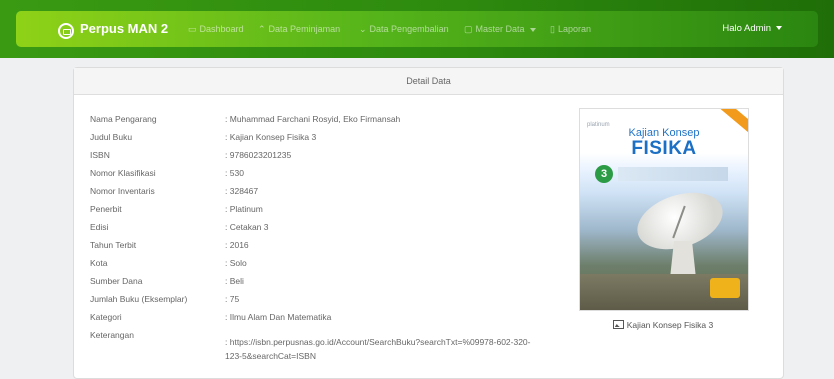  Describe the element at coordinates (664, 209) in the screenshot. I see `book-cover-image: platinum Kajian Konsep FISIKA 3` at that location.